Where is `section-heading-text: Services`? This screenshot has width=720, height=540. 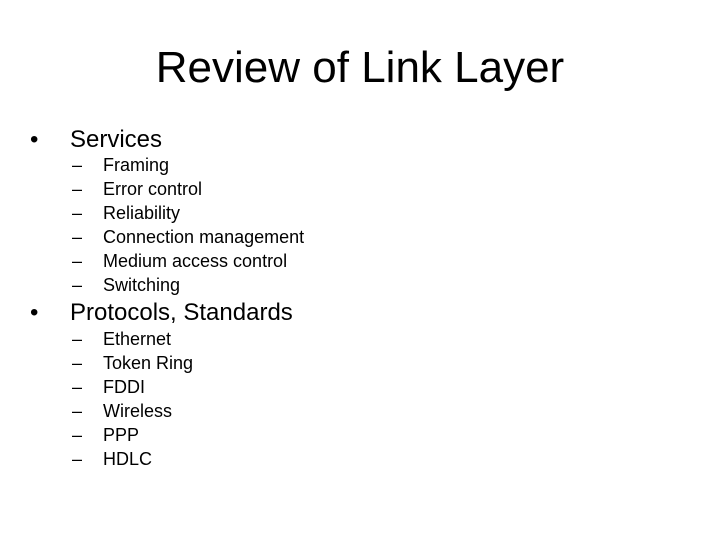
section-heading-text: Services is located at coordinates (116, 139).